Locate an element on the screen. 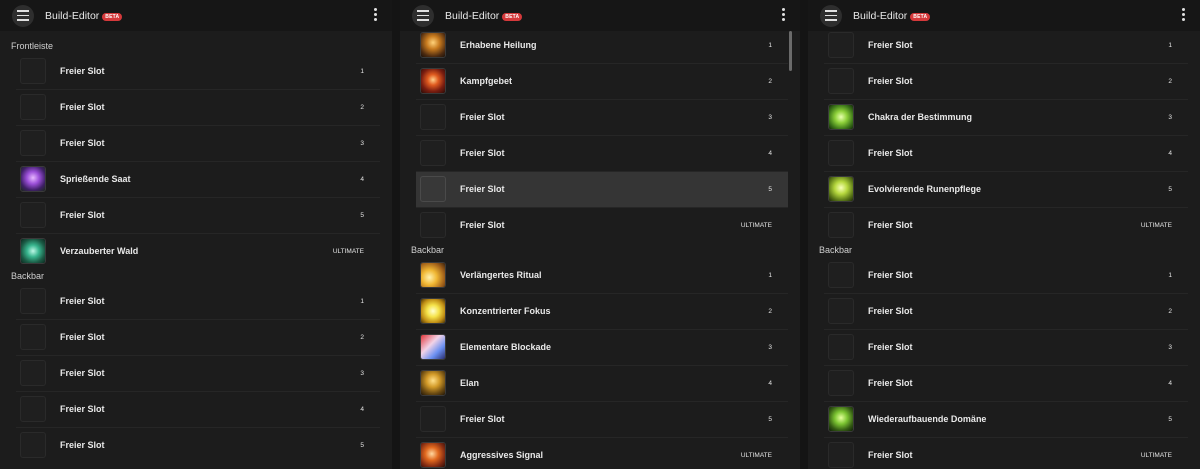 Image resolution: width=1200 pixels, height=469 pixels. skill-name: Erhabene Heilung is located at coordinates (498, 45).